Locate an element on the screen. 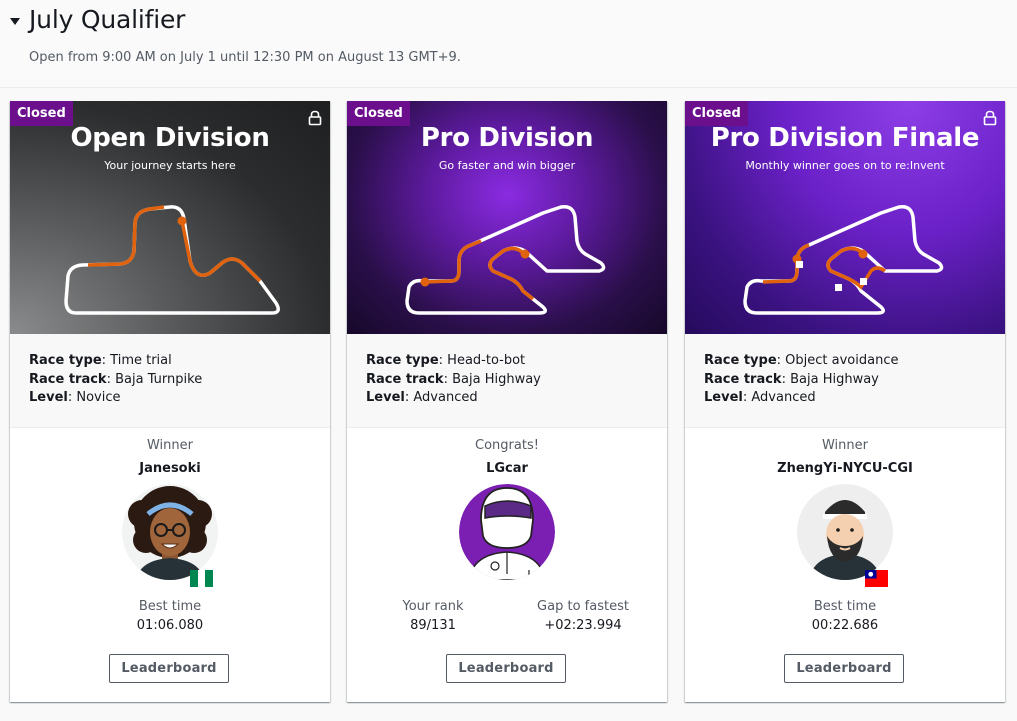 The height and width of the screenshot is (721, 1017). best-time-value: 00:22.686 is located at coordinates (845, 625).